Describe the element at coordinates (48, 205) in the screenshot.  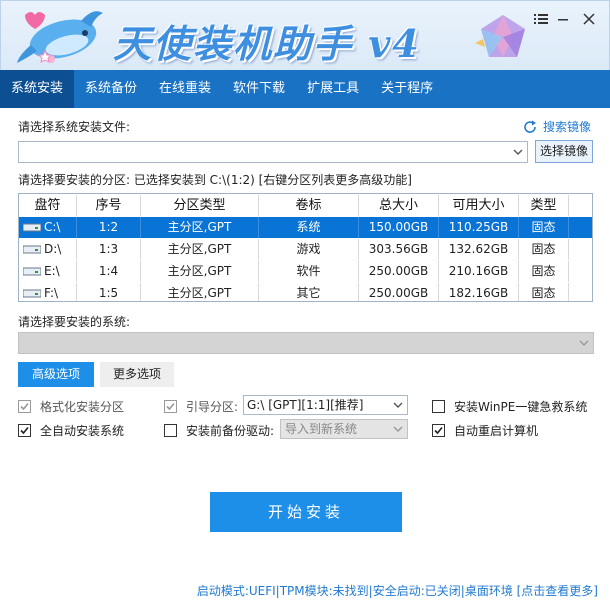
I see `col-drive: 盘符` at that location.